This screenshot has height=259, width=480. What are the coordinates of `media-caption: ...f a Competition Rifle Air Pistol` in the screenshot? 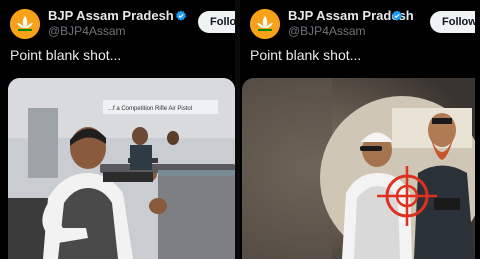 It's located at (150, 109).